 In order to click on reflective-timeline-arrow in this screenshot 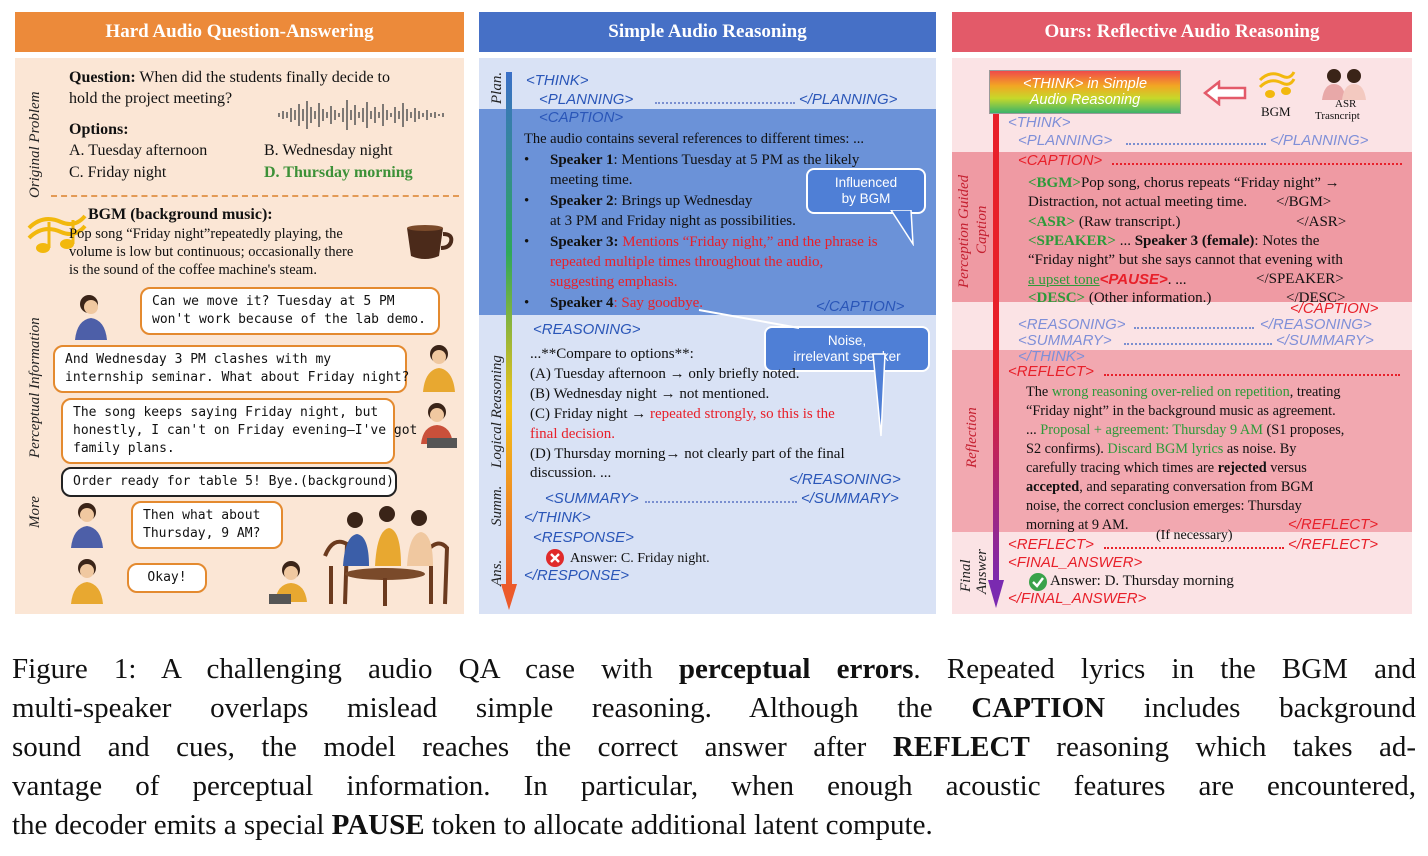, I will do `click(996, 361)`.